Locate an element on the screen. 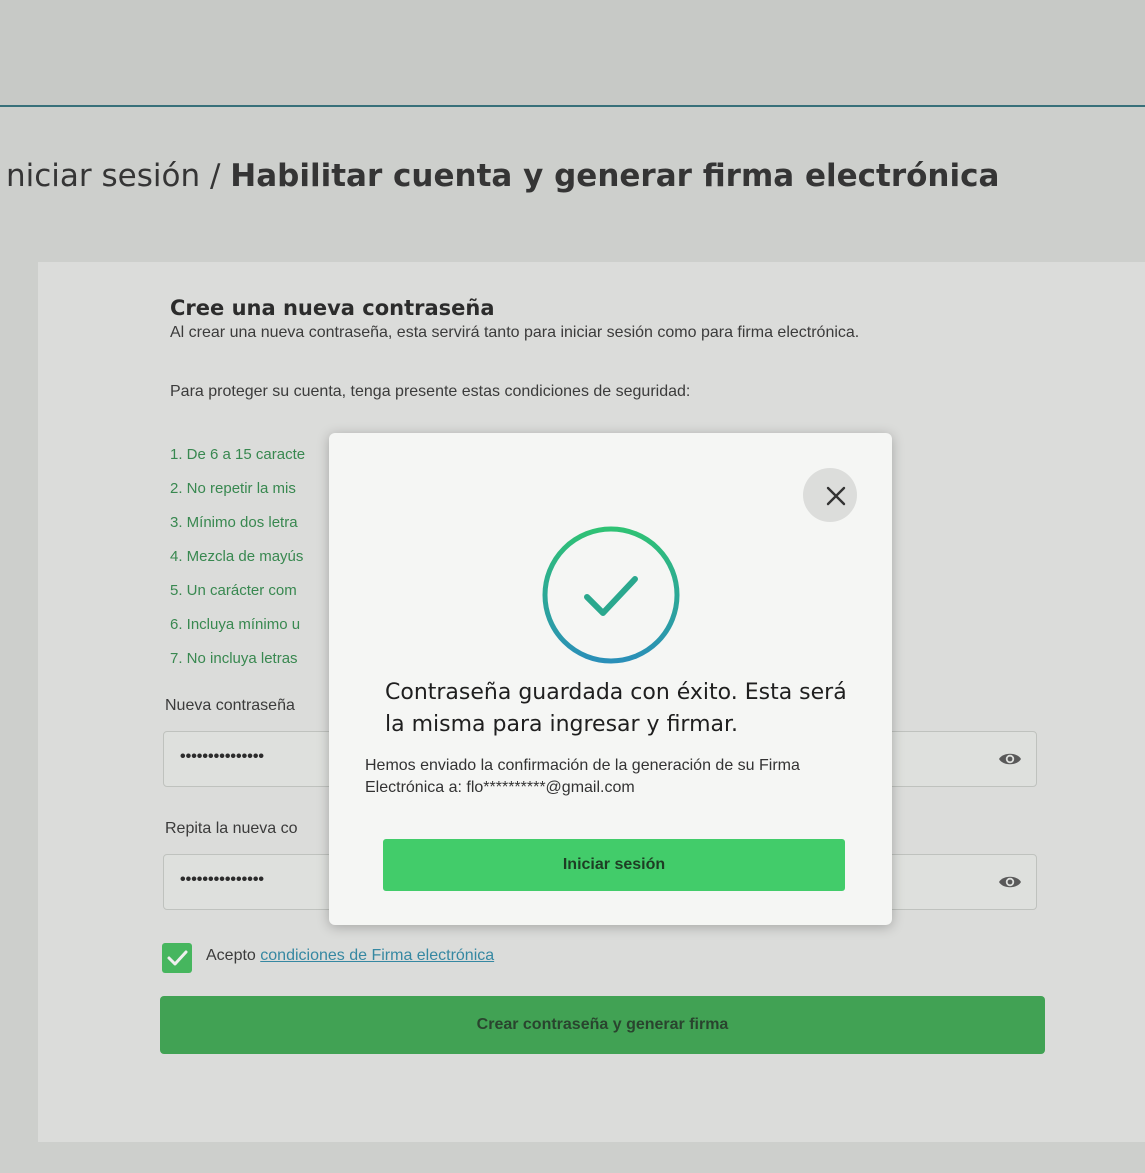 This screenshot has width=1145, height=1173. close-icon is located at coordinates (836, 496).